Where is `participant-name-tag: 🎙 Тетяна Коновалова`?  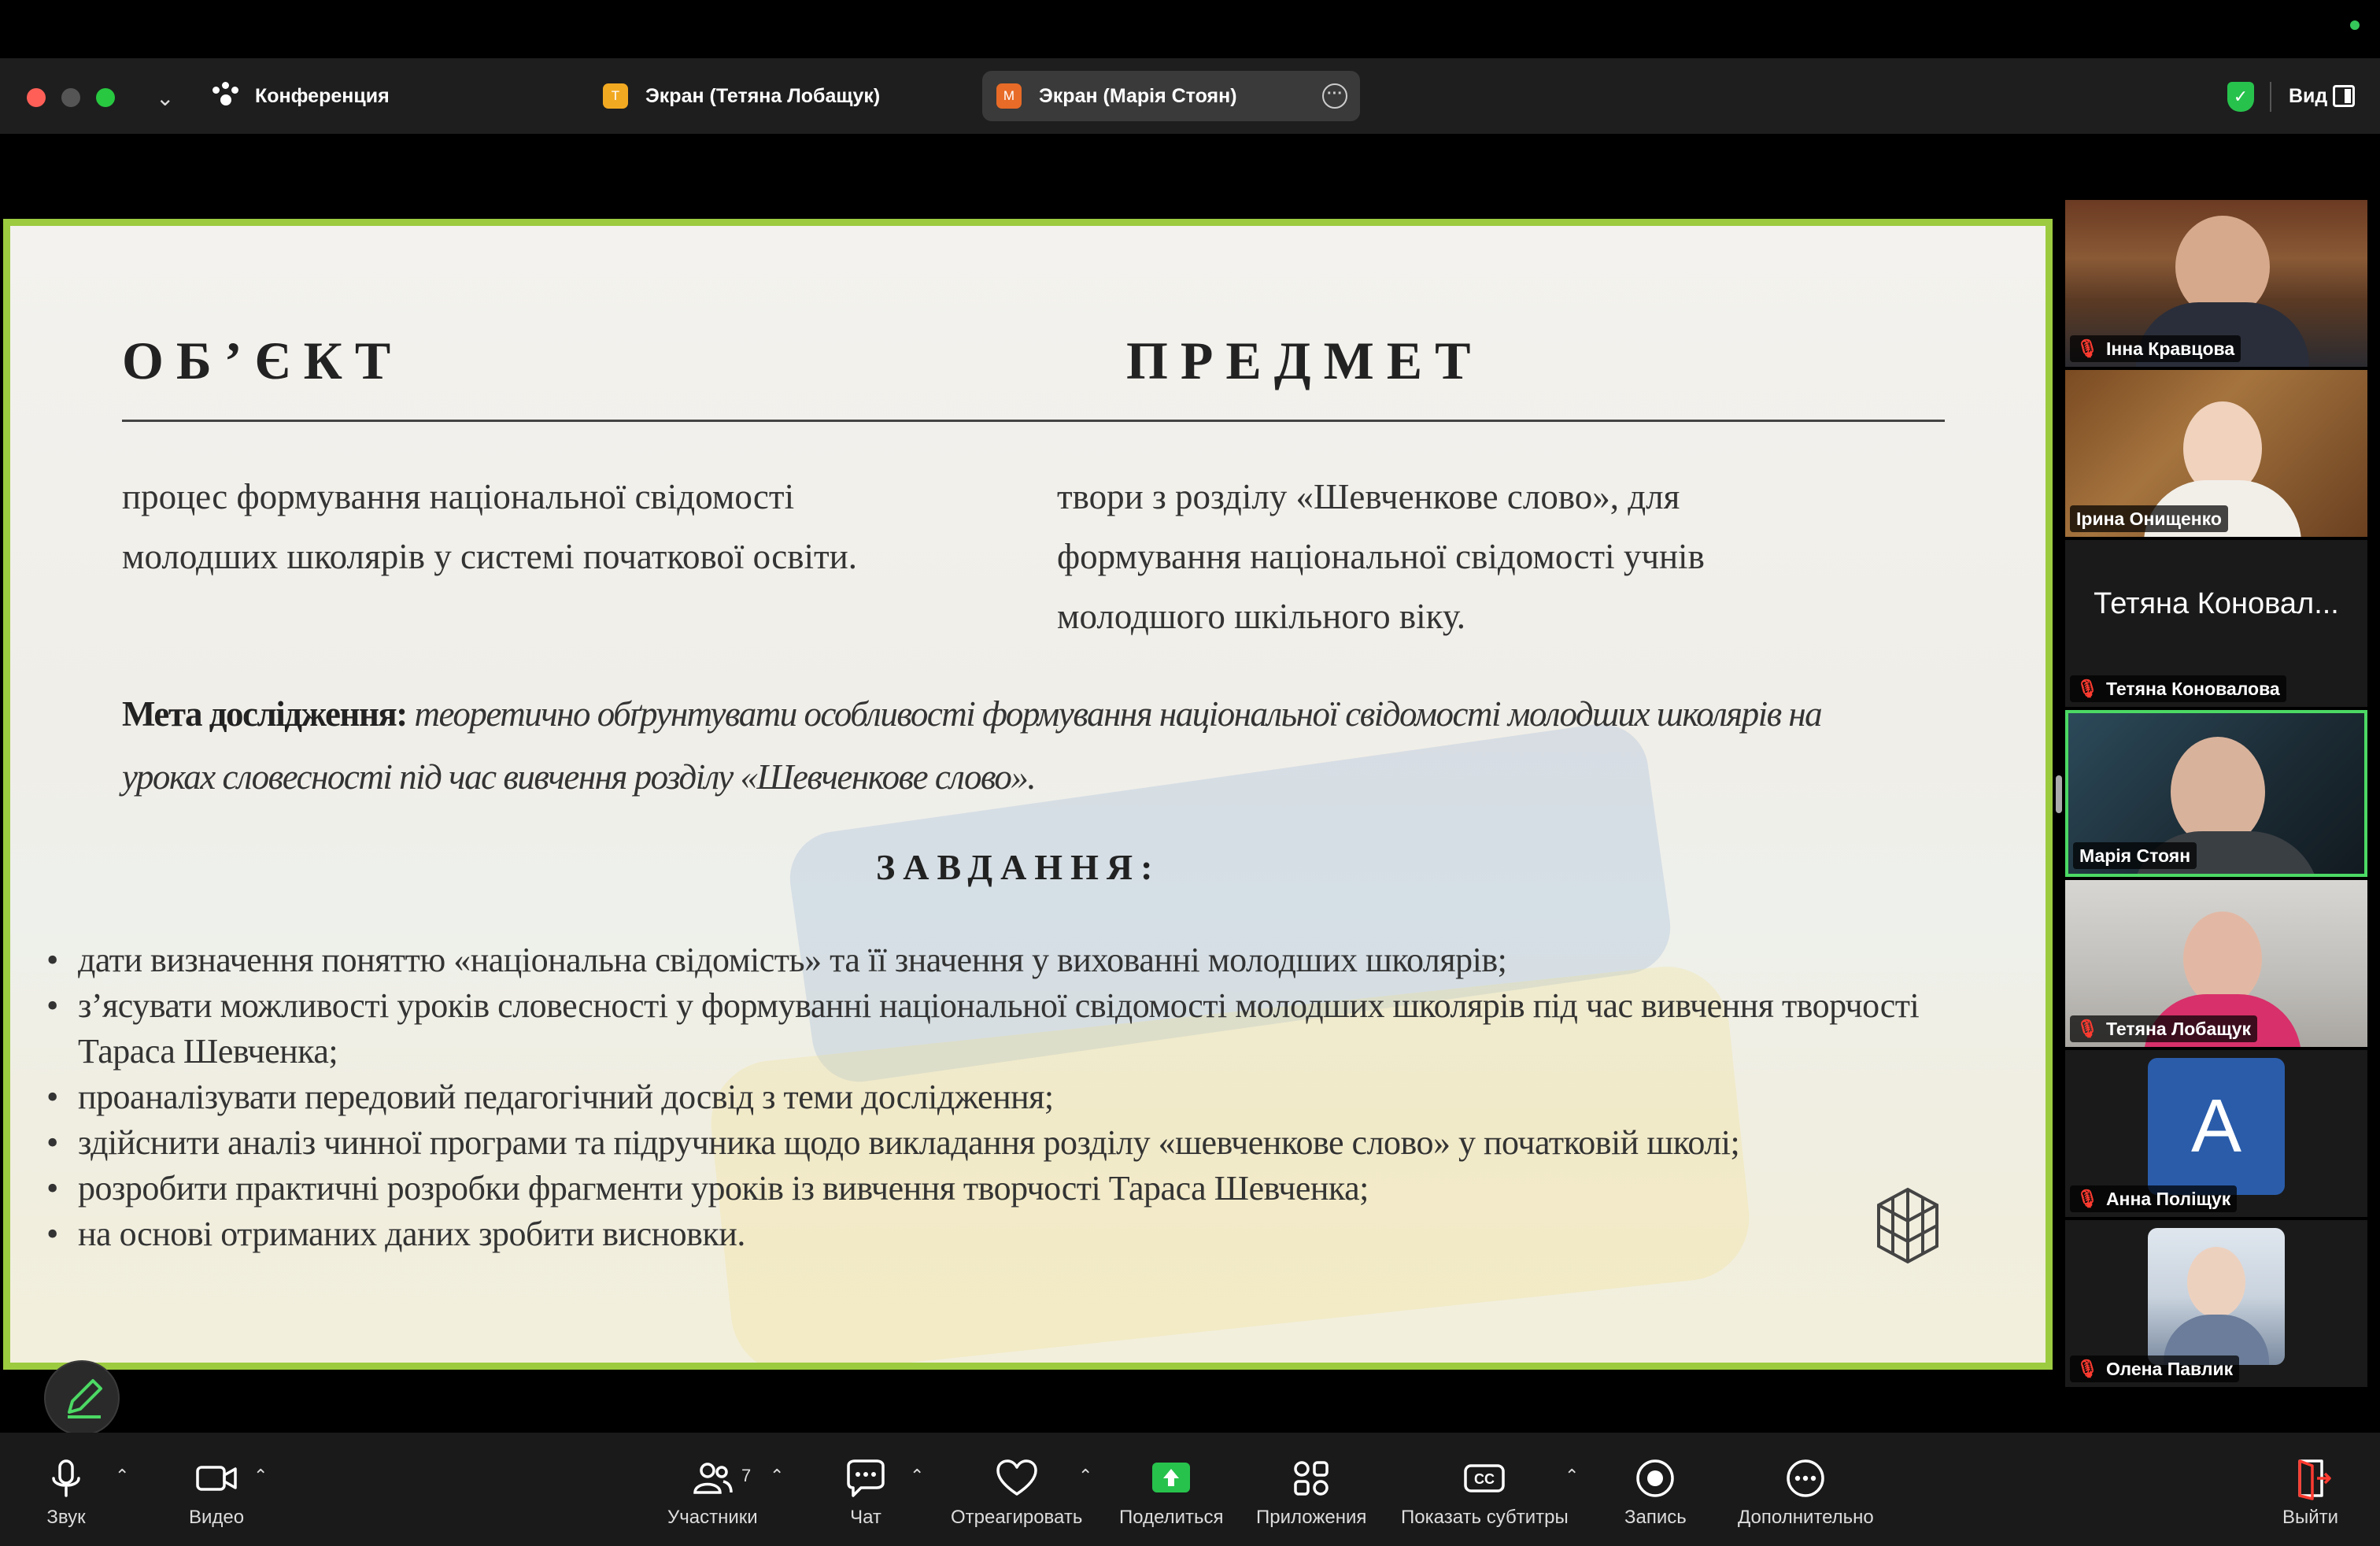
participant-name-tag: 🎙 Тетяна Коновалова is located at coordinates (2178, 688).